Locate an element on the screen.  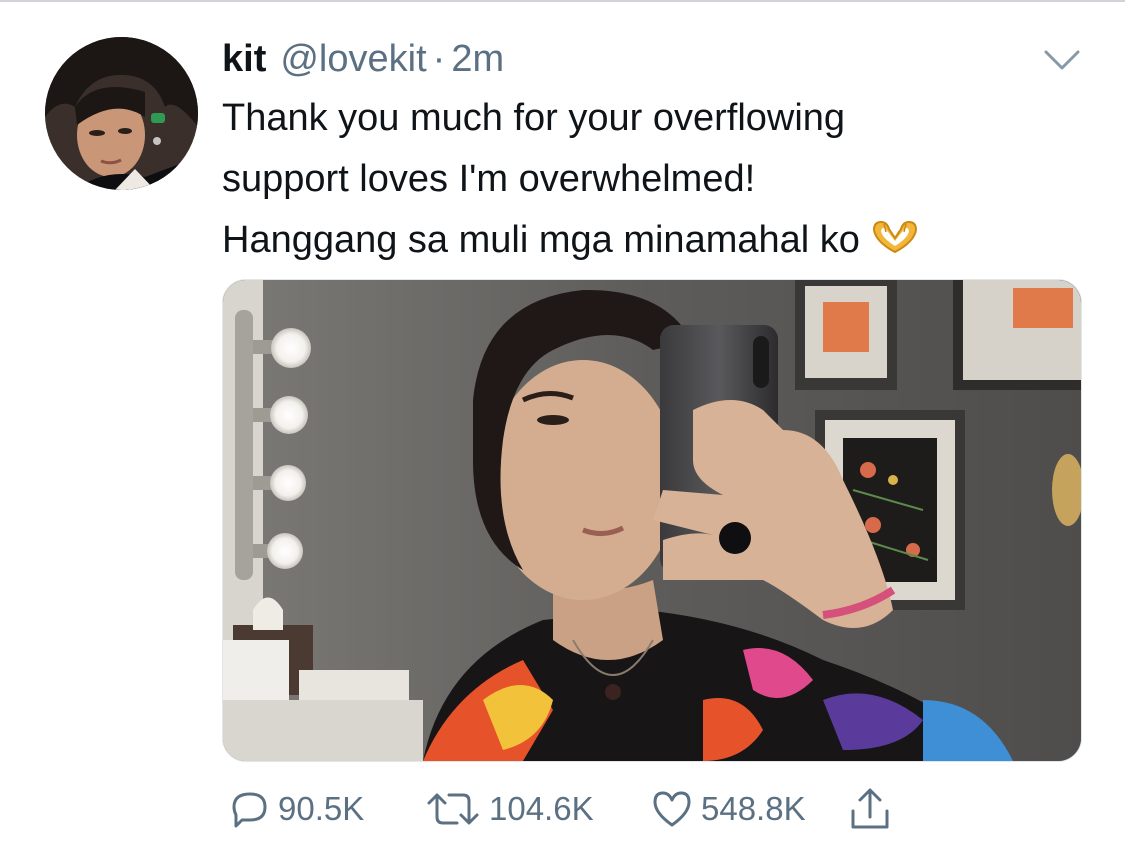
tweet-text-line: support loves I'm overwhelmed! is located at coordinates (489, 179).